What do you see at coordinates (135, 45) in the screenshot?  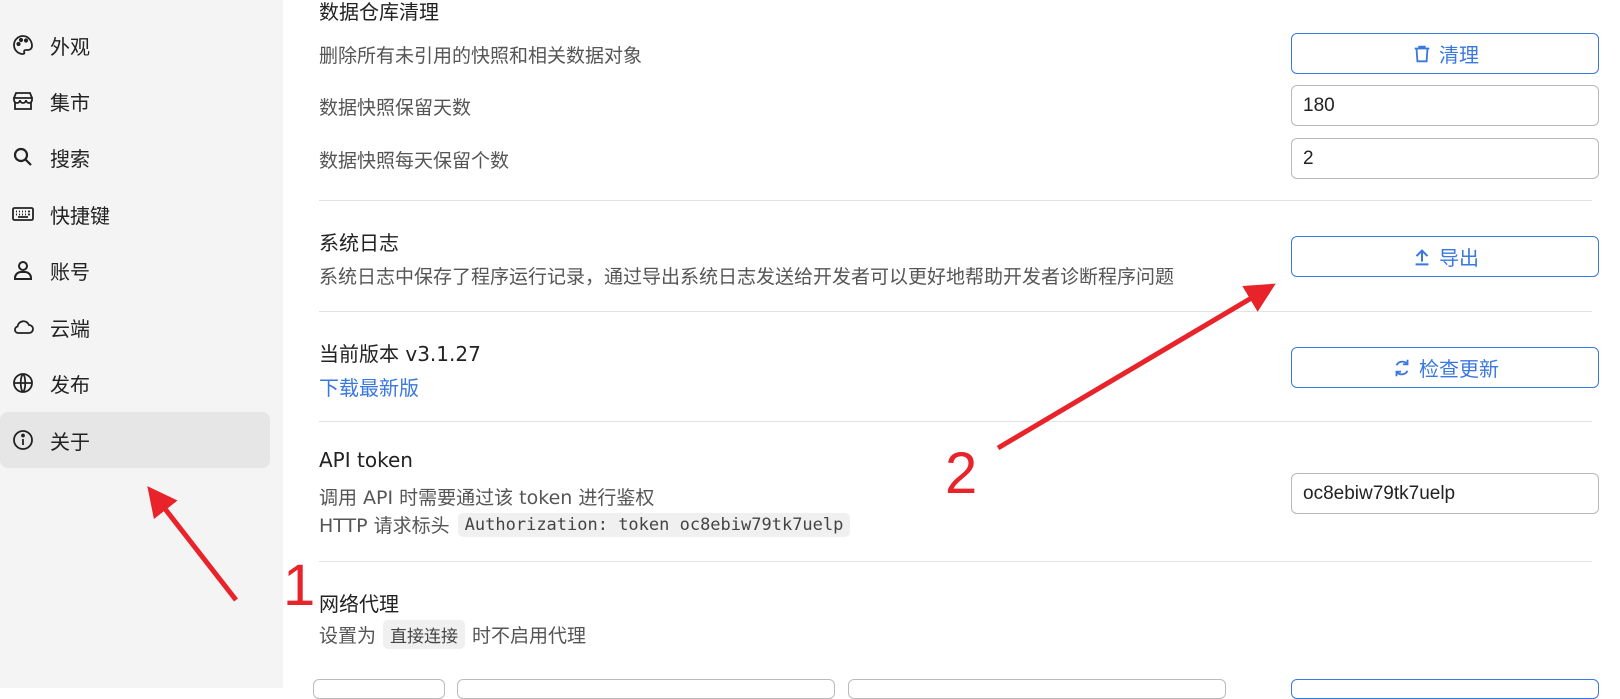 I see `sidebar-item-appearance: 外观` at bounding box center [135, 45].